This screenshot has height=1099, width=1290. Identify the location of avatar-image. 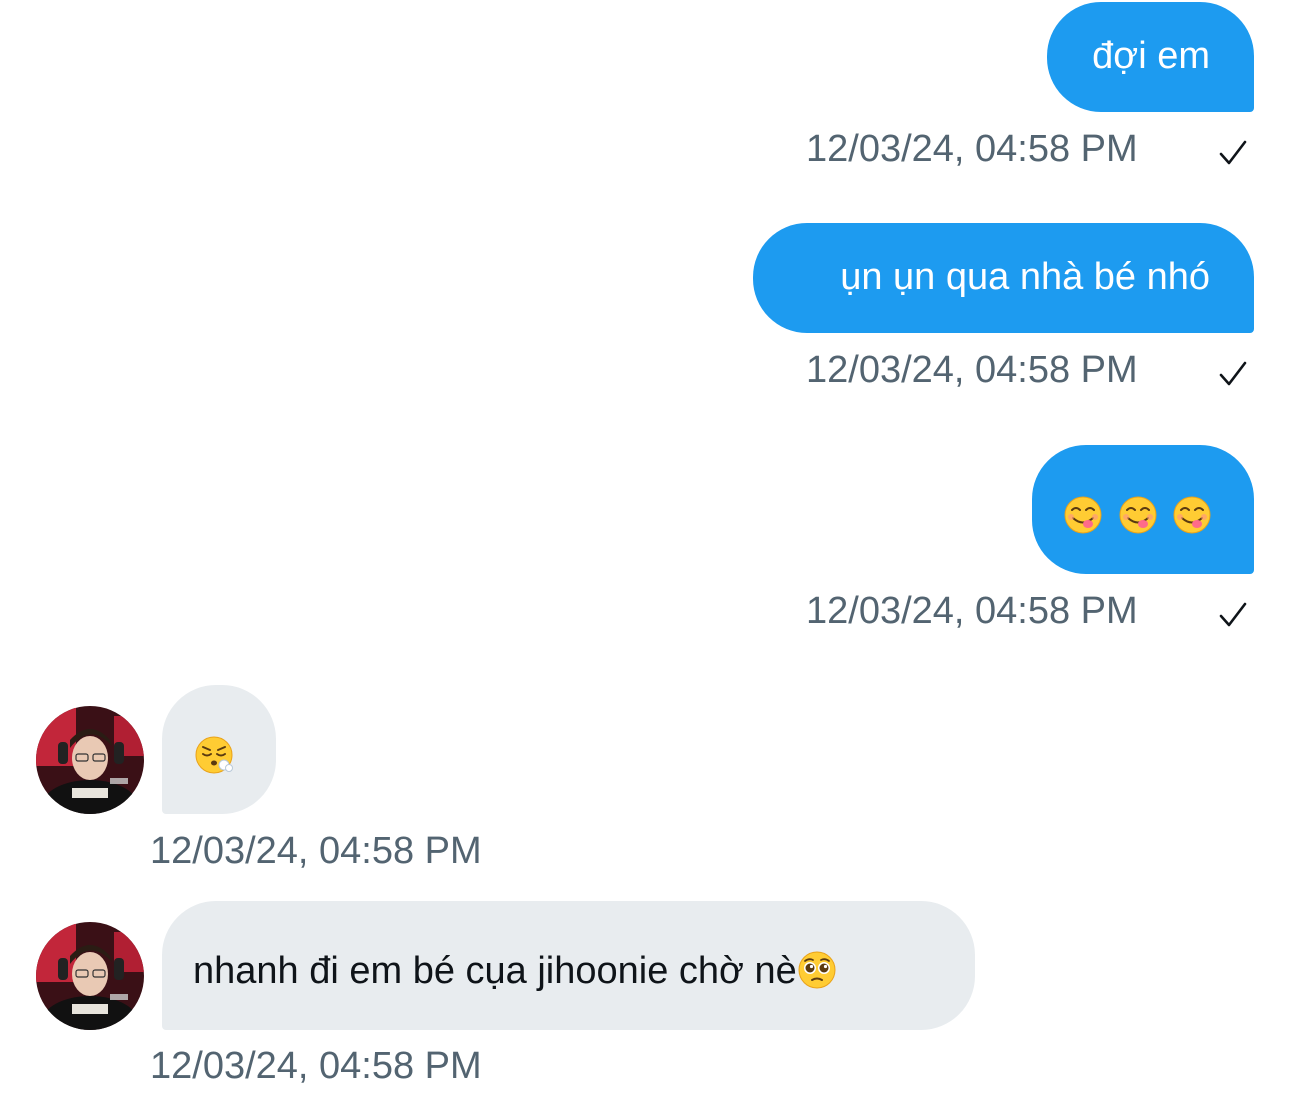
(90, 976).